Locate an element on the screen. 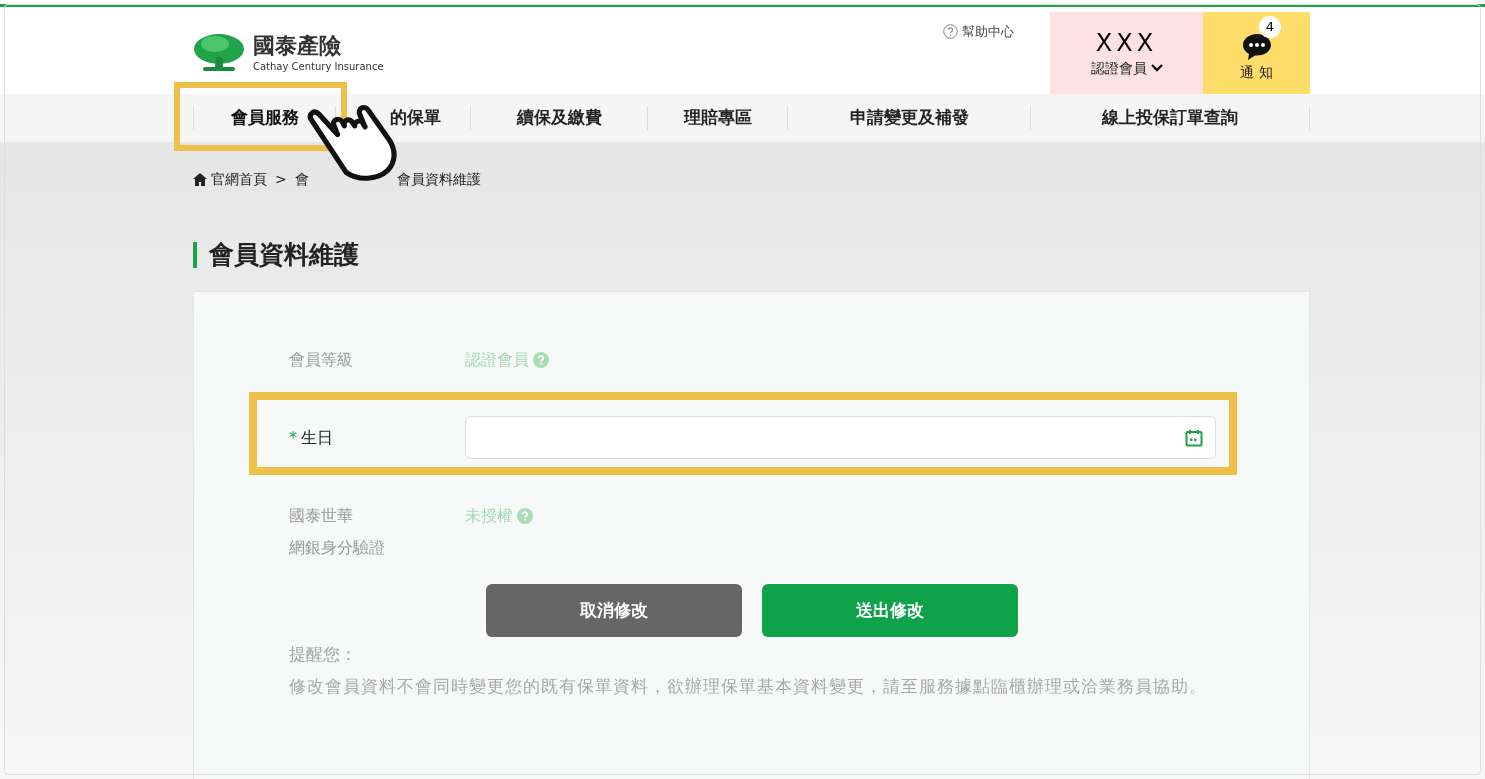 The height and width of the screenshot is (779, 1485). field-label: 網銀身分驗證 is located at coordinates (337, 548).